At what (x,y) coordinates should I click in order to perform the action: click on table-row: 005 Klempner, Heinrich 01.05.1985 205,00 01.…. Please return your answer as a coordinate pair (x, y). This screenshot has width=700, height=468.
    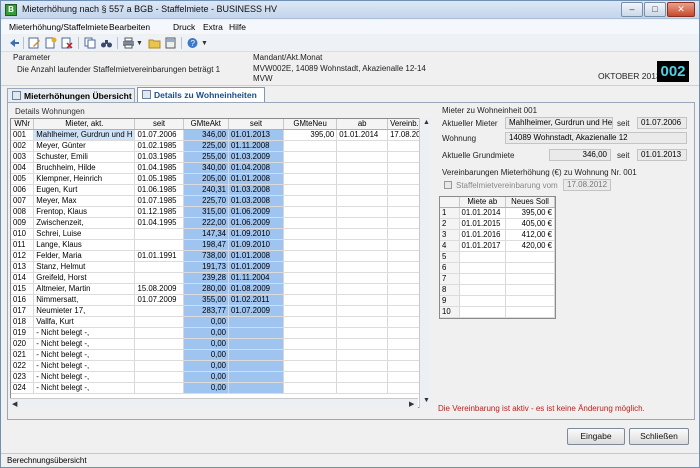
    Looking at the image, I should click on (220, 179).